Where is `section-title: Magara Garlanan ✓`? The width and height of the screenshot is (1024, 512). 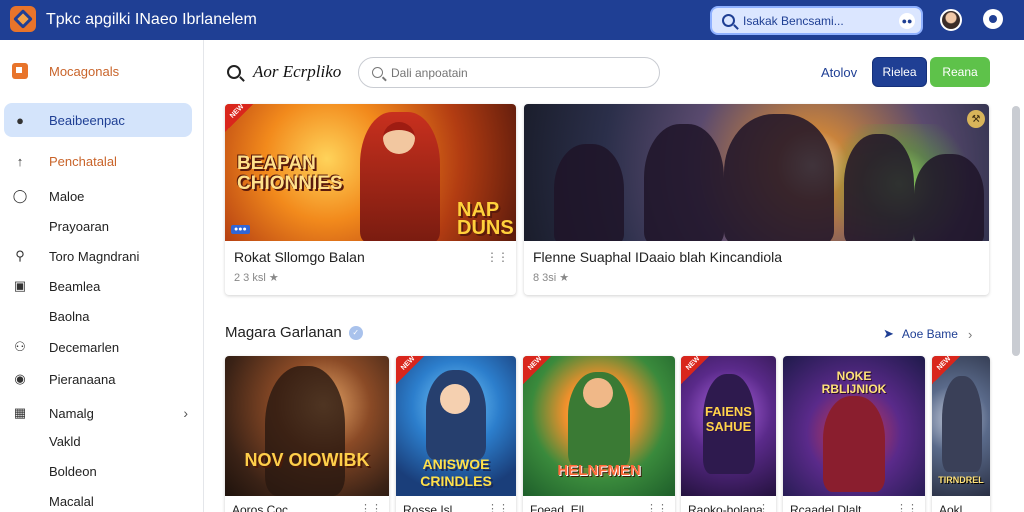
section-title: Magara Garlanan ✓ is located at coordinates (294, 332).